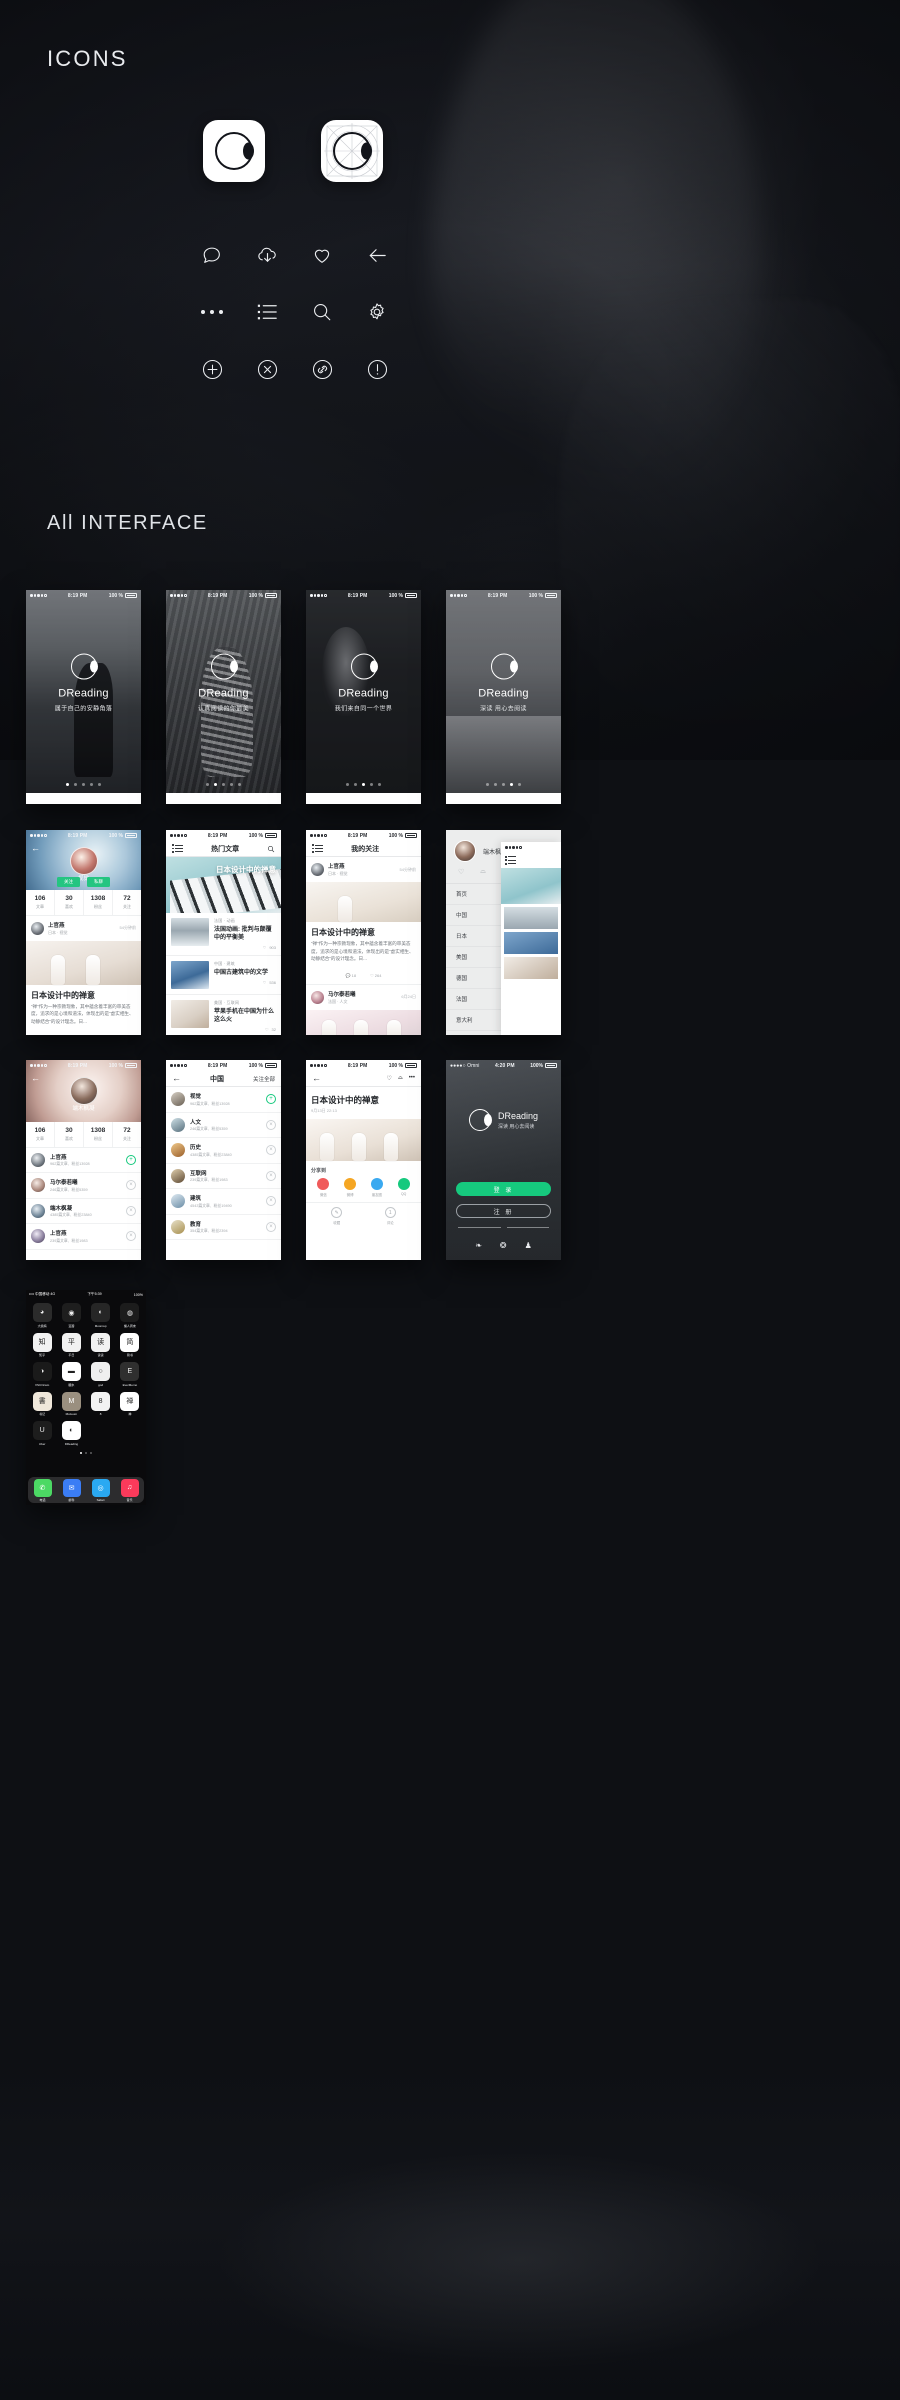 The width and height of the screenshot is (900, 2400). Describe the element at coordinates (71, 1403) in the screenshot. I see `home-app: M Muzeum` at that location.